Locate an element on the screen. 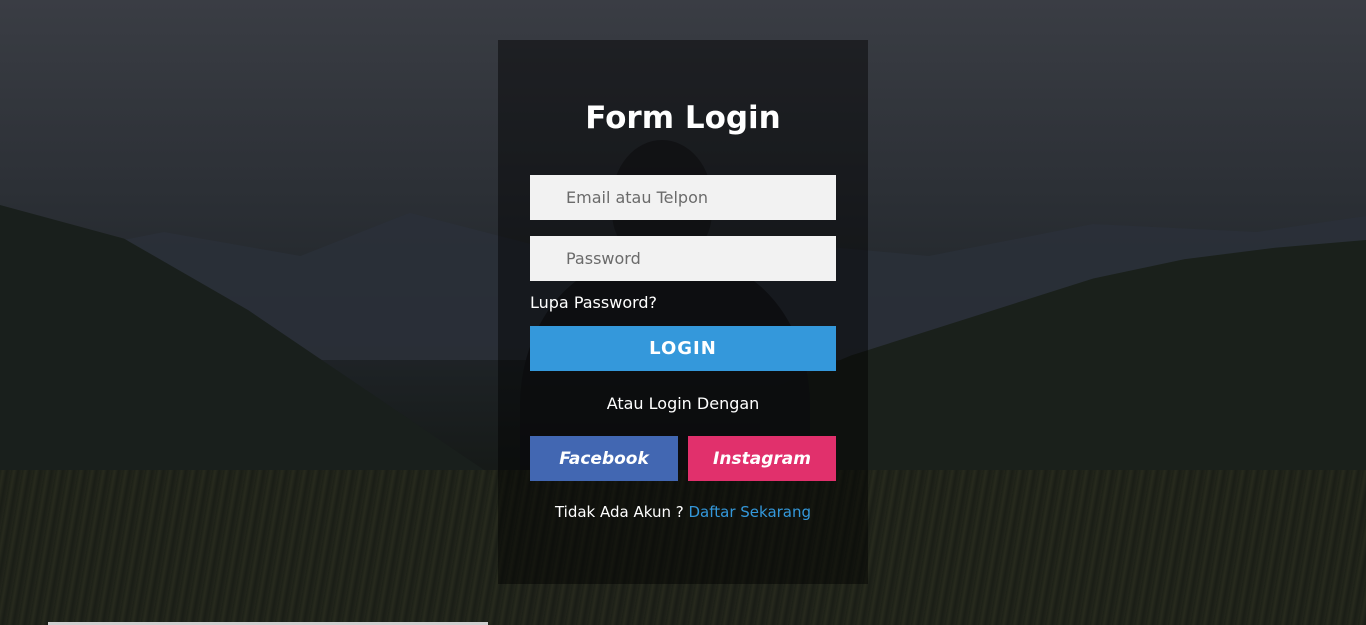 The height and width of the screenshot is (625, 1366). forgot-password-link: Lupa Password? is located at coordinates (593, 302).